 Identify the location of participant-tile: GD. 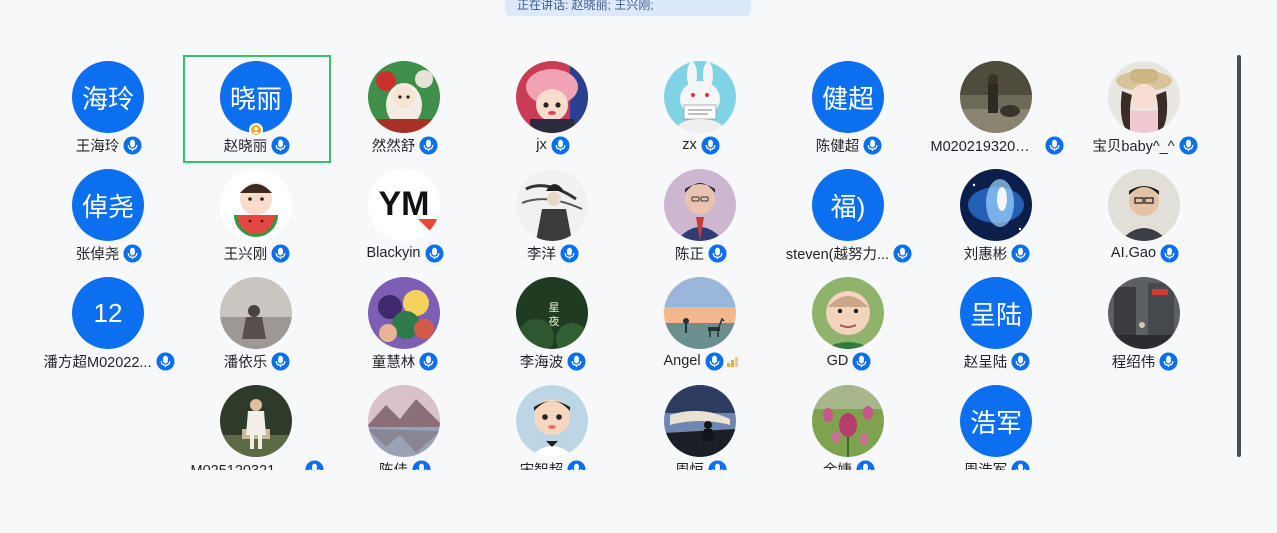
(849, 325).